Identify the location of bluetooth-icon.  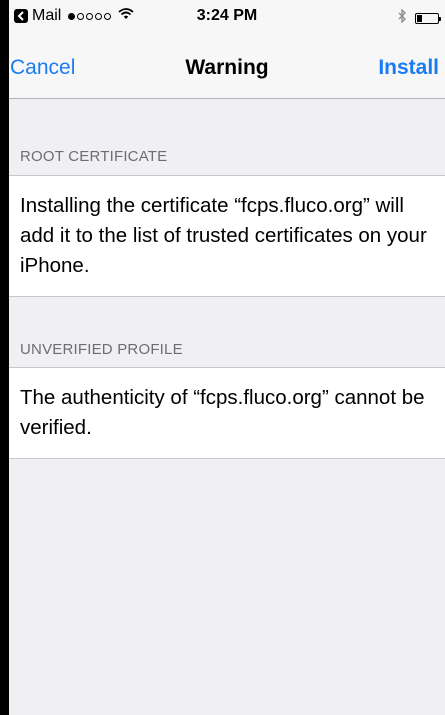
(402, 17).